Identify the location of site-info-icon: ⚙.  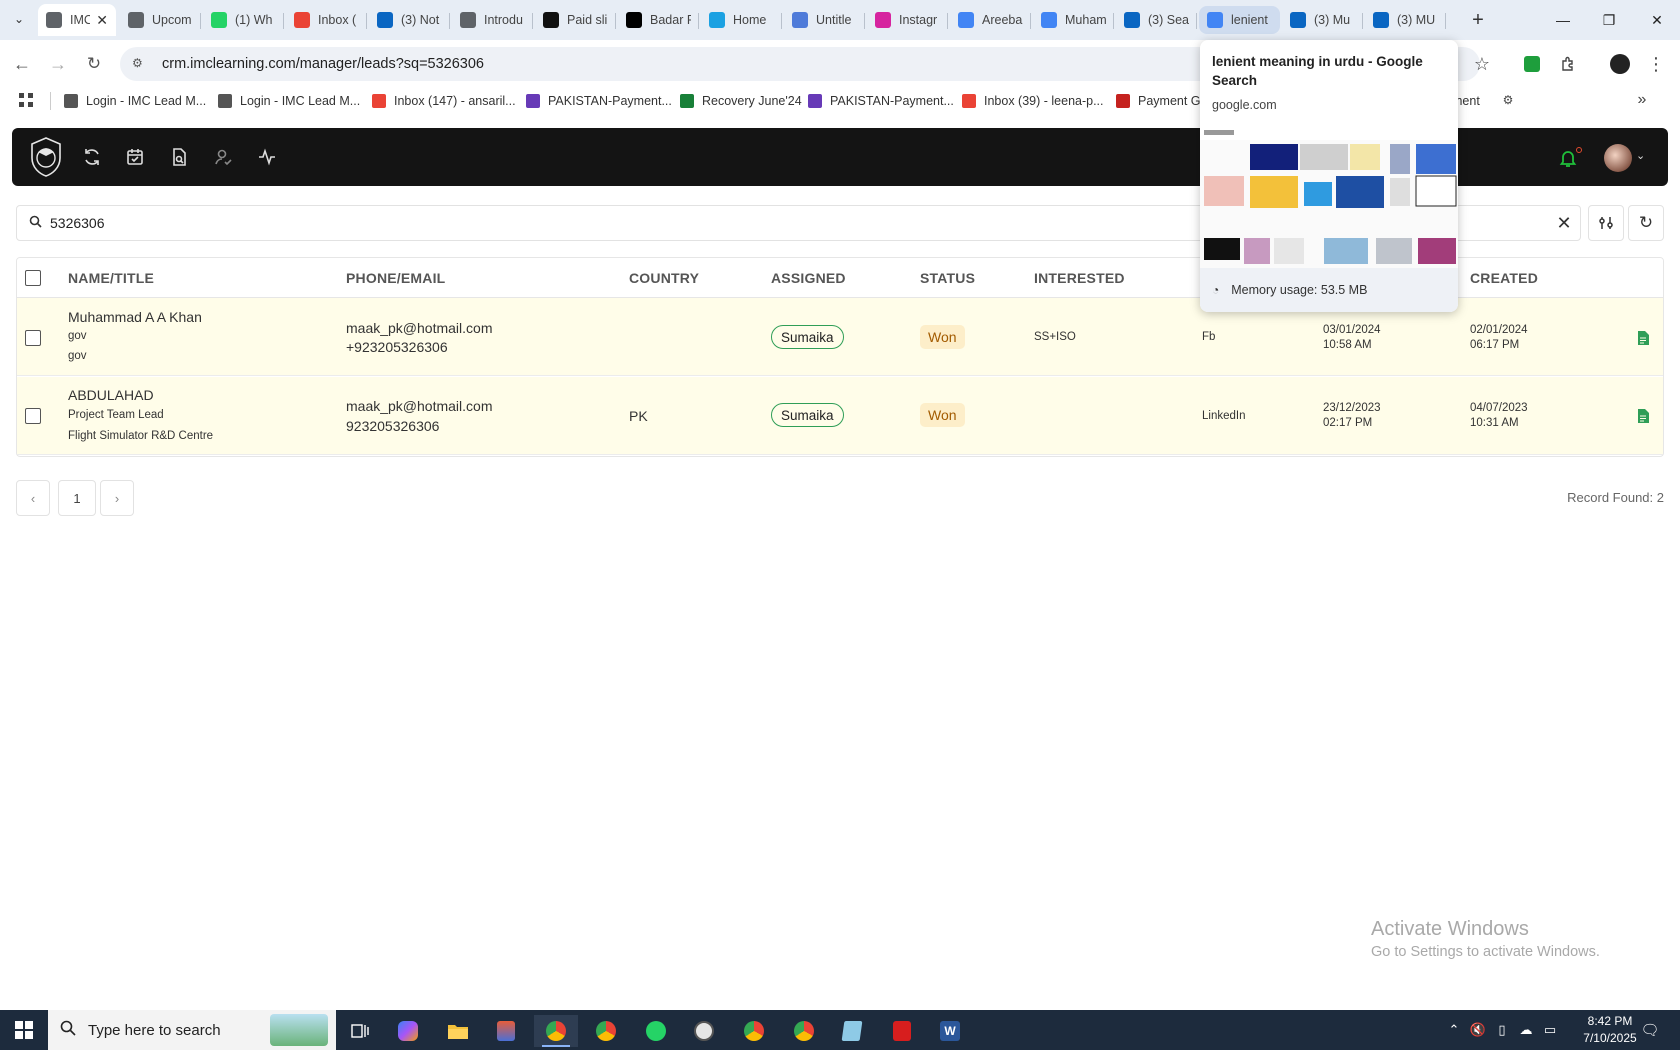
(140, 64).